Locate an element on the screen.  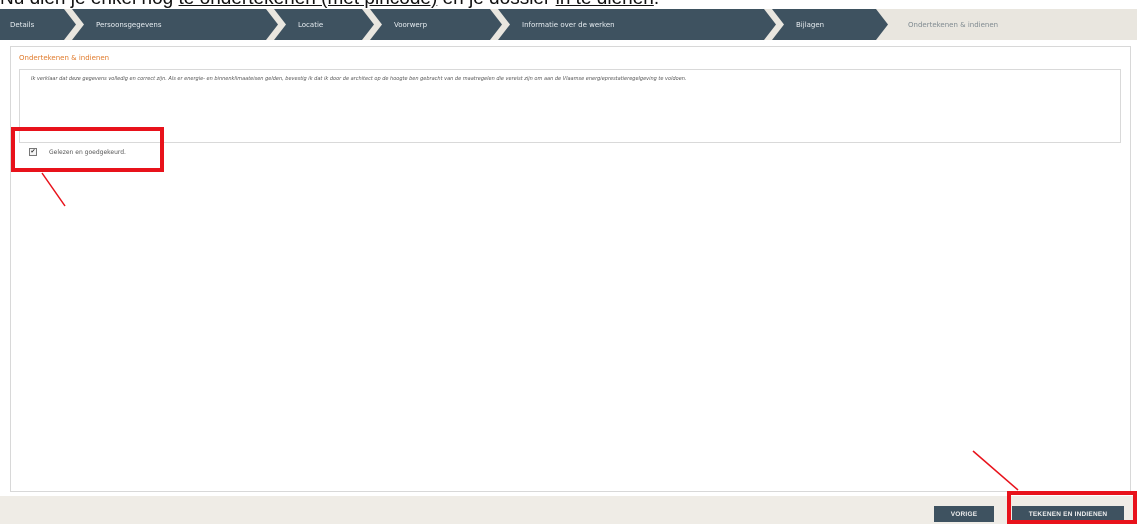
step-label: Voorwerp is located at coordinates (411, 24).